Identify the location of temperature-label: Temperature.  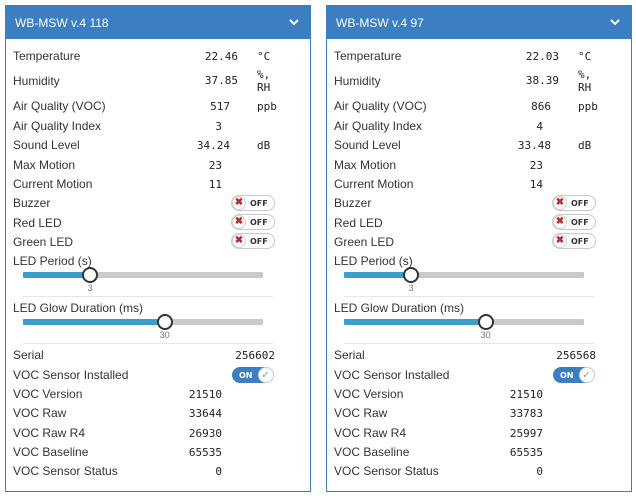
(368, 56).